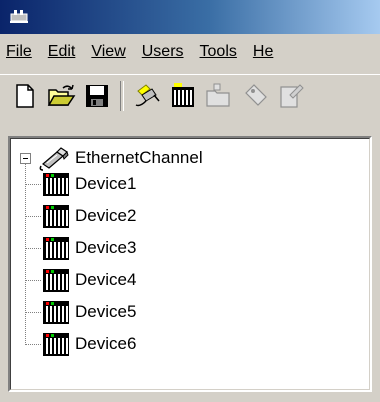 The image size is (380, 402). Describe the element at coordinates (218, 52) in the screenshot. I see `menu-tools: Tools` at that location.